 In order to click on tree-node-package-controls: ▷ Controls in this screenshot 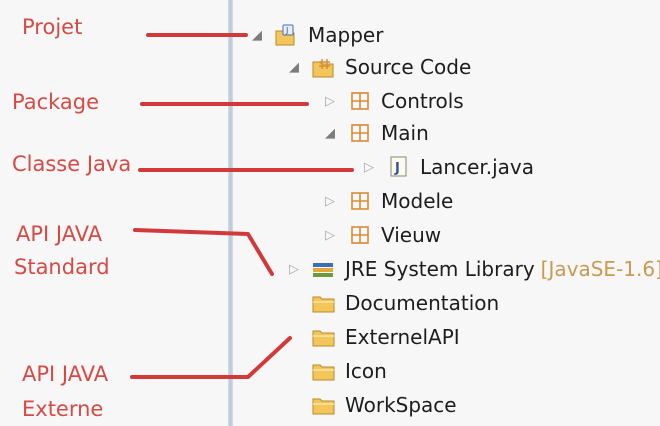, I will do `click(391, 101)`.